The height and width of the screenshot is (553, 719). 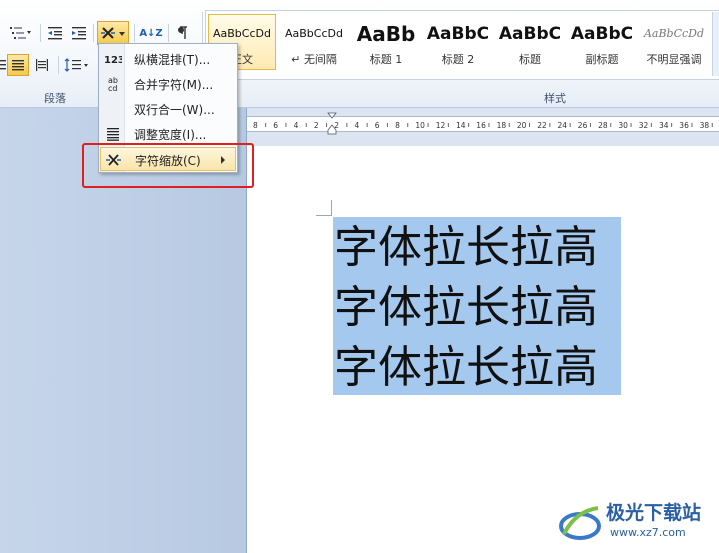 What do you see at coordinates (674, 59) in the screenshot?
I see `style-name: 不明显强调` at bounding box center [674, 59].